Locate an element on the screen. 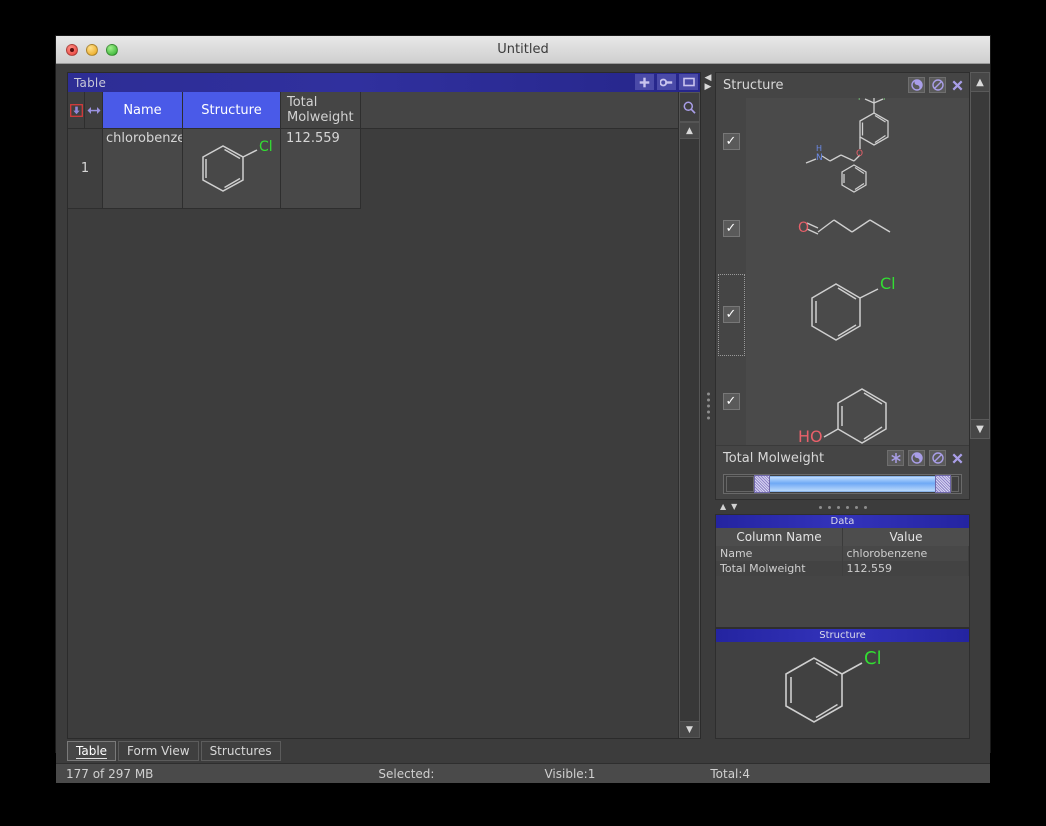 The height and width of the screenshot is (826, 1046). table-vertical-scrollbar is located at coordinates (689, 430).